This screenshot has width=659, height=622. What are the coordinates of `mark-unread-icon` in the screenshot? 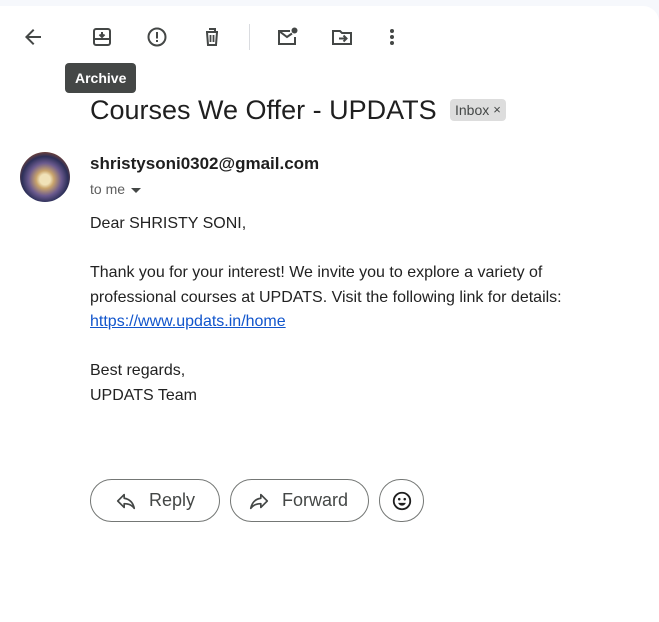 It's located at (288, 36).